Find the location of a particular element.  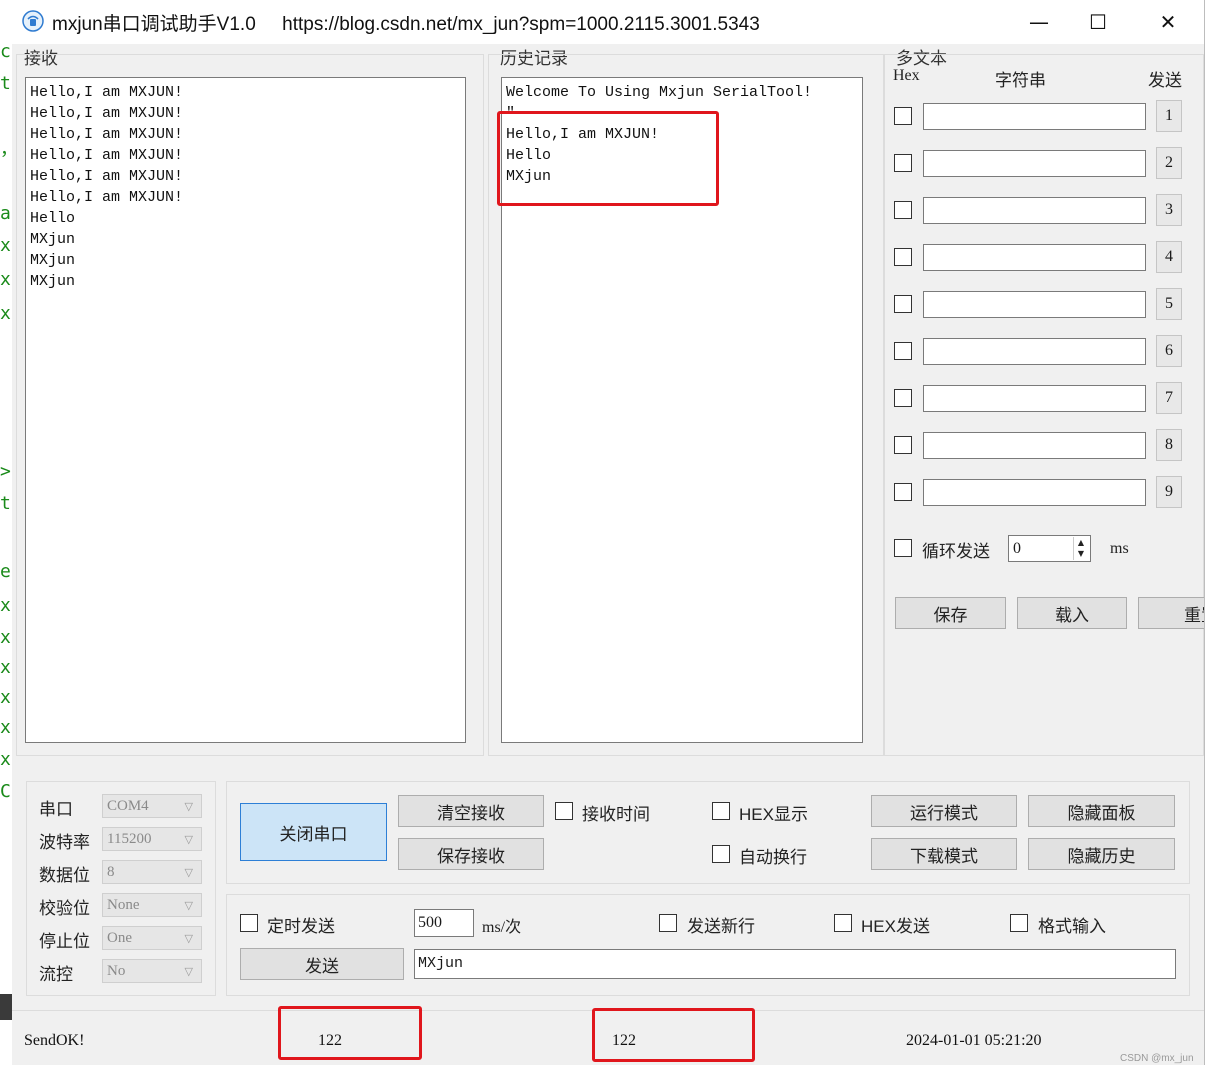

multitext-send-button: 4 is located at coordinates (1169, 257).